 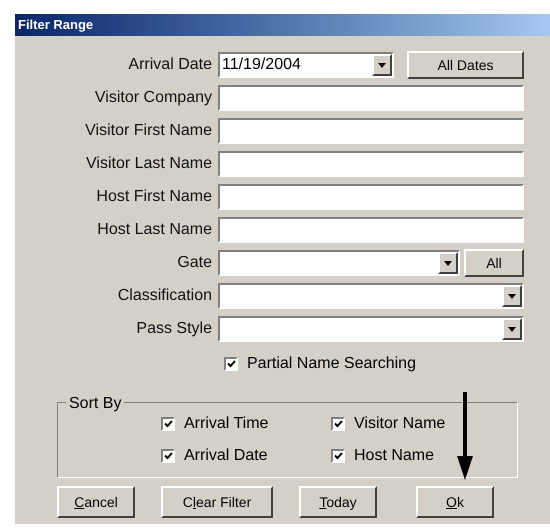 What do you see at coordinates (194, 263) in the screenshot?
I see `field-label: Gate` at bounding box center [194, 263].